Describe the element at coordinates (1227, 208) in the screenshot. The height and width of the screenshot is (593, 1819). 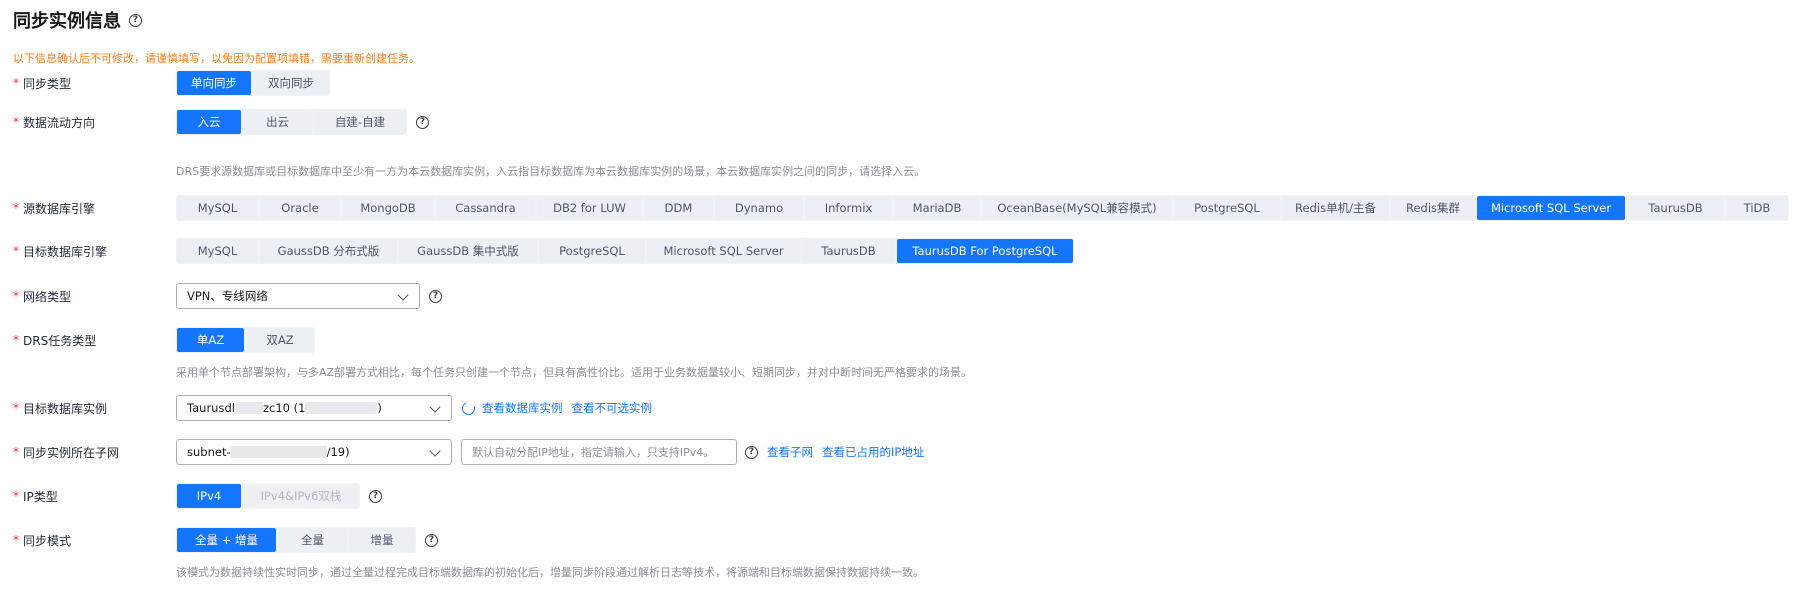
I see `source-option-postgresql: PostgreSQL` at that location.